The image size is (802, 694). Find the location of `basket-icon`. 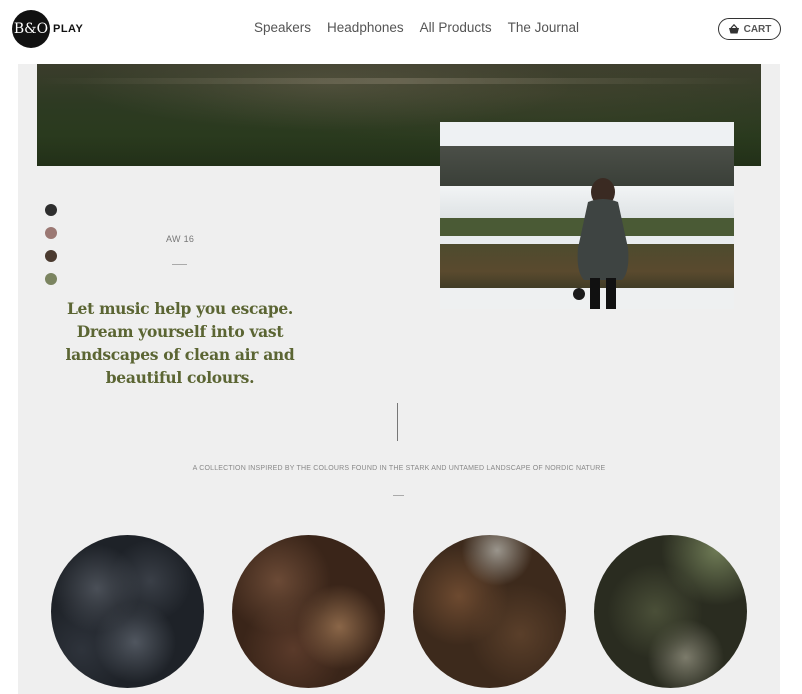

basket-icon is located at coordinates (733, 29).